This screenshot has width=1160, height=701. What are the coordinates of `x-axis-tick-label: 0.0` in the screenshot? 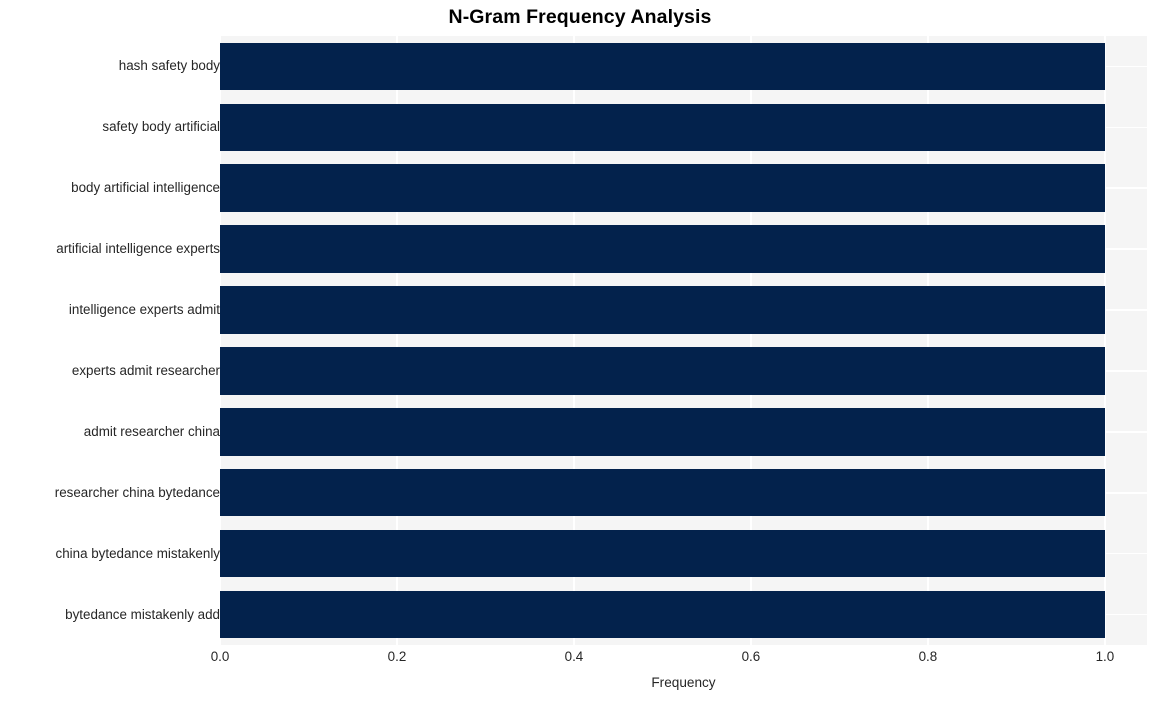 It's located at (220, 656).